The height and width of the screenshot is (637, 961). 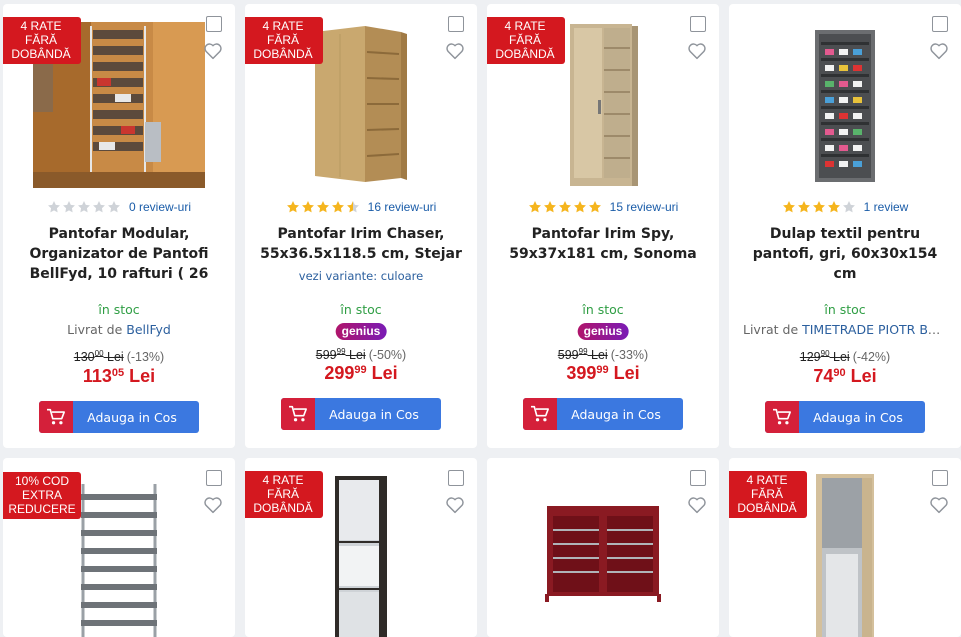 I want to click on review-count-link: 0 review-uri, so click(x=160, y=207).